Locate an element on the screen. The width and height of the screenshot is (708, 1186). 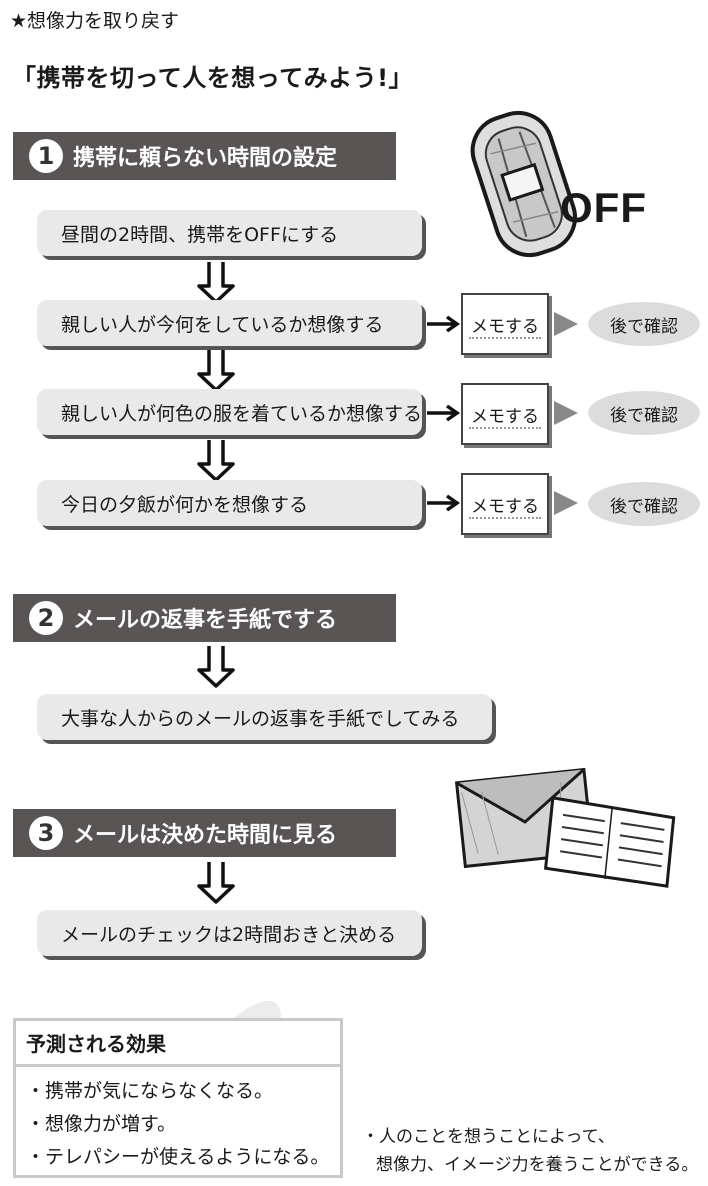
step-box: 大事な人からのメールの返事を手紙でしてみる is located at coordinates (264, 717).